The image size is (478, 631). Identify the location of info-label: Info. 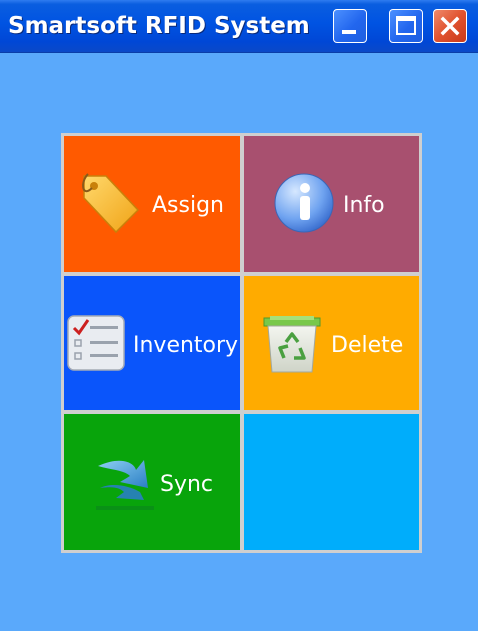
(364, 205).